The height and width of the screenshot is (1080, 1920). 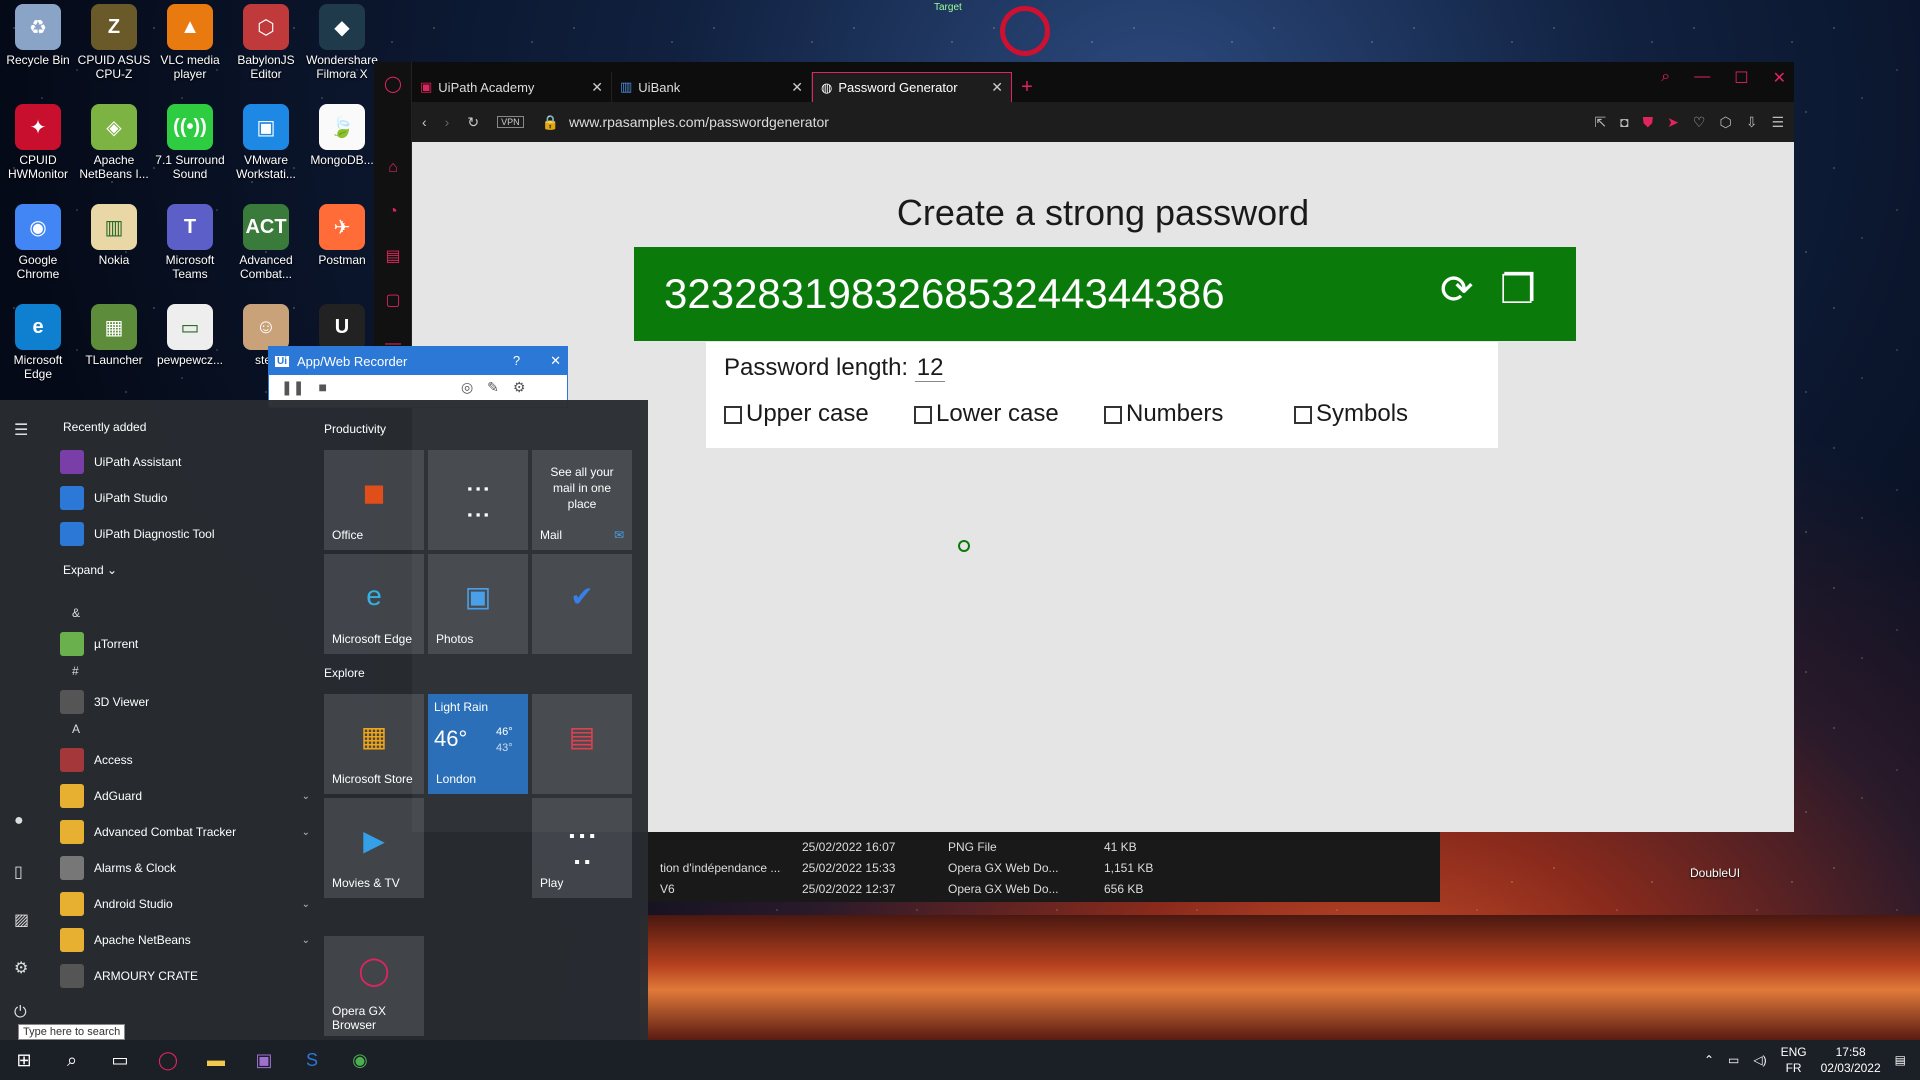 I want to click on letter-header: #, so click(x=75, y=671).